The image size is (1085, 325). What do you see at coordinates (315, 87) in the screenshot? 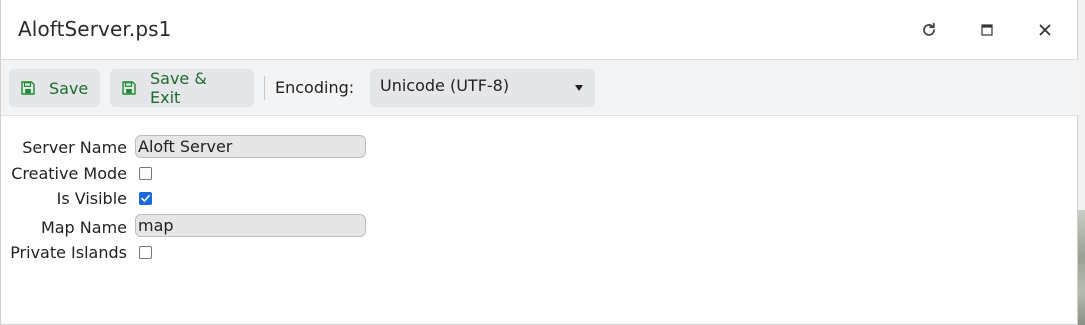
I see `encoding-label: Encoding:` at bounding box center [315, 87].